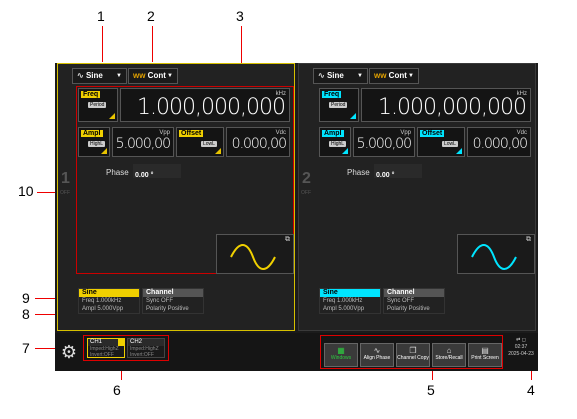 The height and width of the screenshot is (419, 577). What do you see at coordinates (340, 76) in the screenshot?
I see `ch2-waveform-dropdown: ∿ Sine ▼` at bounding box center [340, 76].